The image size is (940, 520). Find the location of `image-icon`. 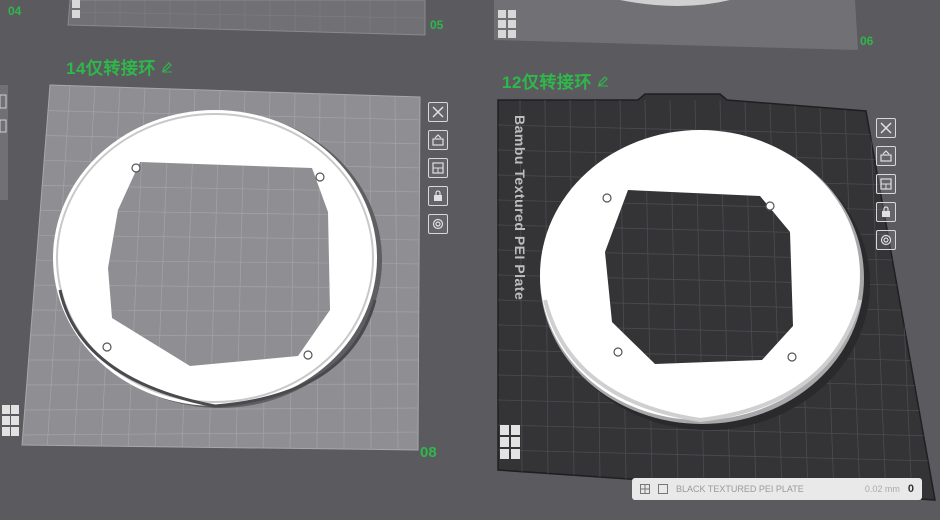

image-icon is located at coordinates (663, 489).